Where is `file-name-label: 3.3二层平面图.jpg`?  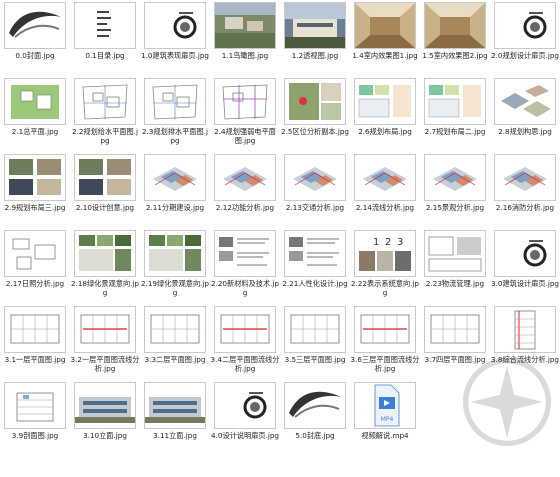 file-name-label: 3.3二层平面图.jpg is located at coordinates (175, 359).